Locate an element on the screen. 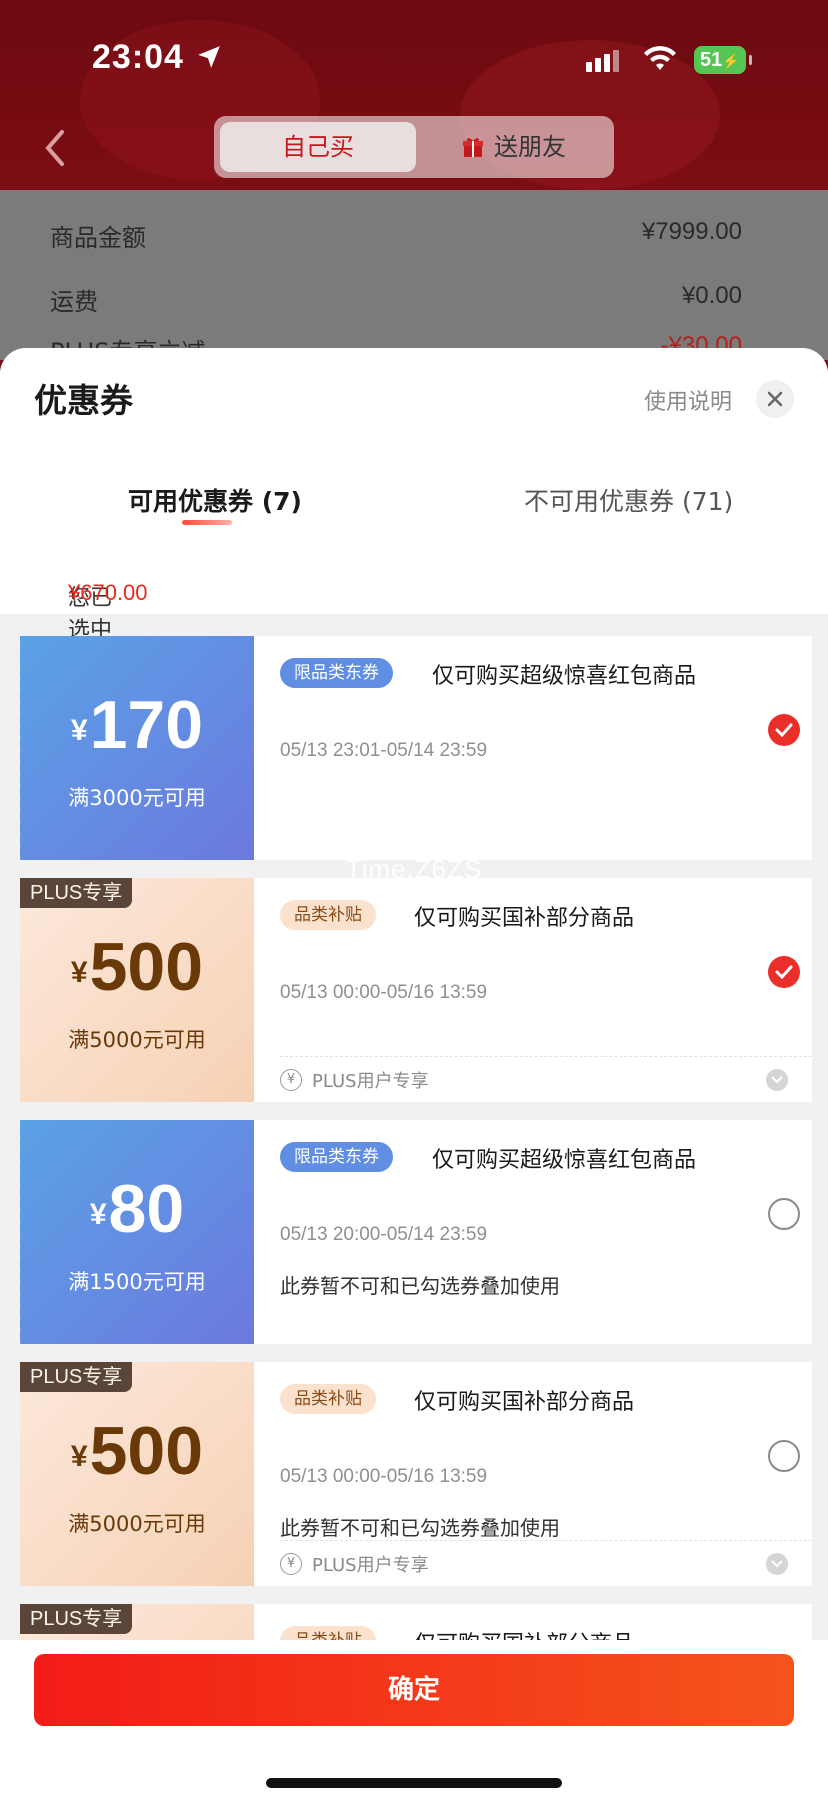 This screenshot has width=828, height=1800. coupon-condition: 满3000元可用 is located at coordinates (137, 798).